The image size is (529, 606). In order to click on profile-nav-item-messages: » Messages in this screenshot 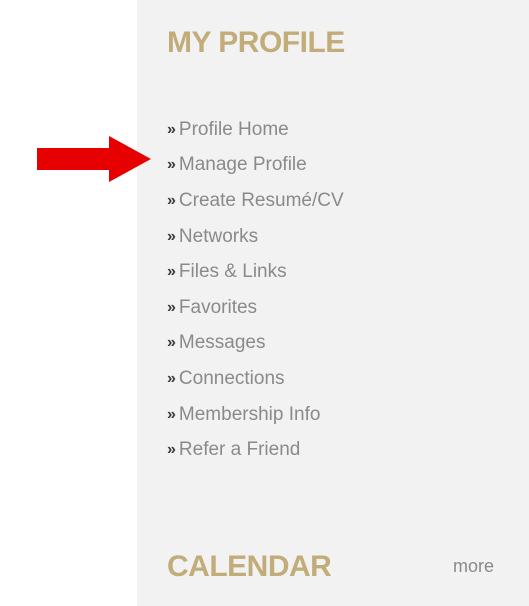, I will do `click(255, 344)`.